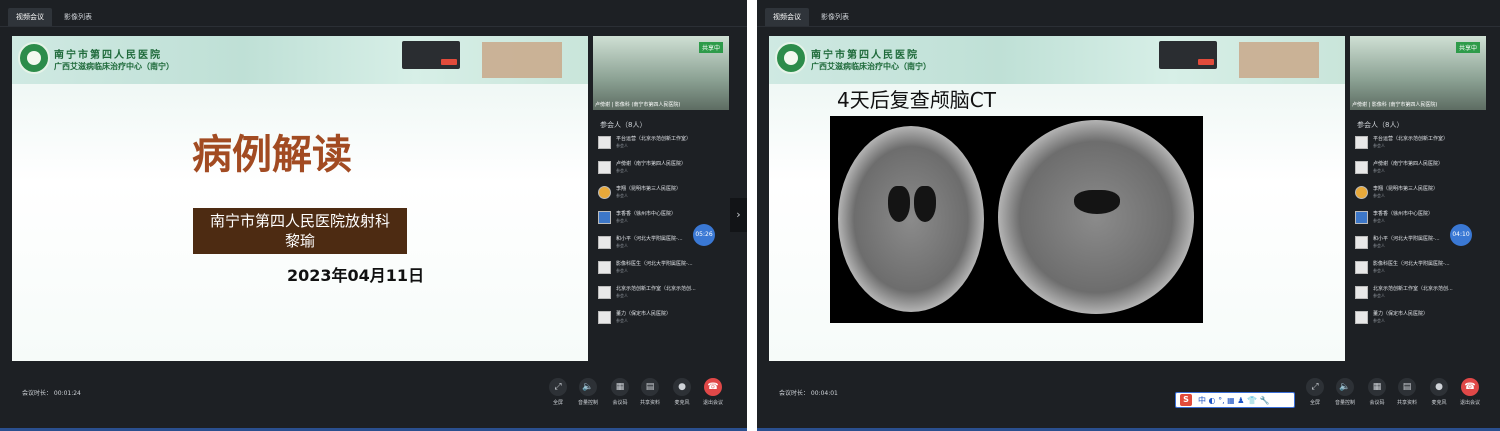  Describe the element at coordinates (300, 231) in the screenshot. I see `presenter-box: 南宁市第四人民医院放射科 黎瑜` at that location.